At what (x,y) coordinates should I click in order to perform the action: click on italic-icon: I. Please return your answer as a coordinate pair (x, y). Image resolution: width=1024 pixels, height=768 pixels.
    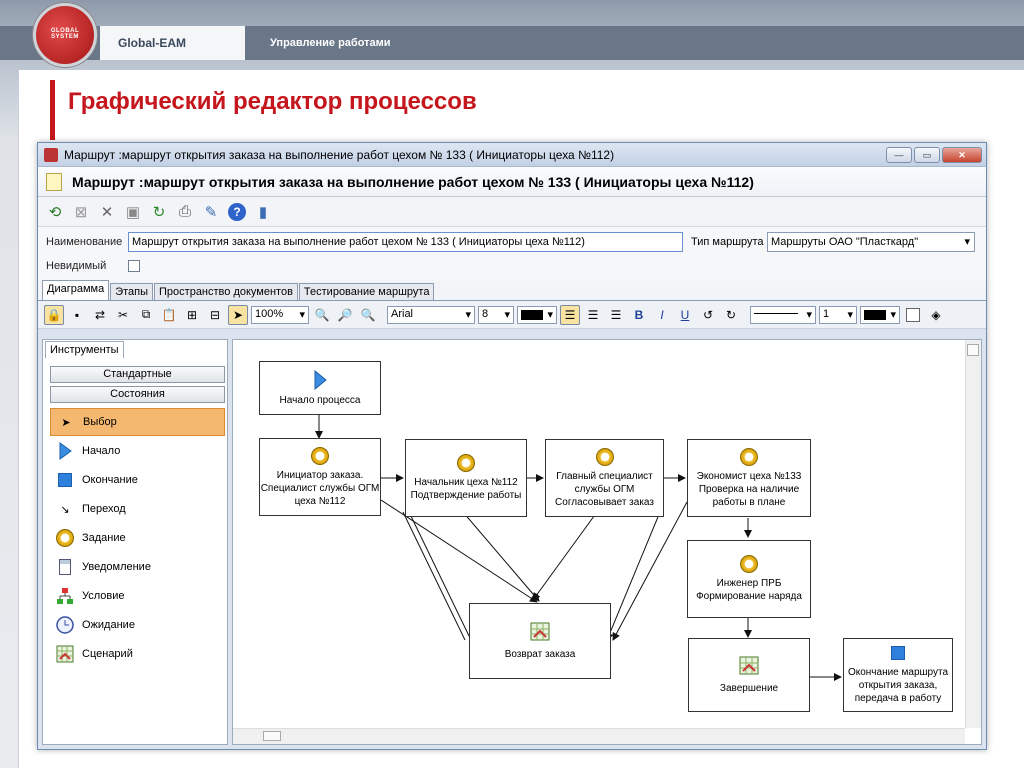
    Looking at the image, I should click on (662, 315).